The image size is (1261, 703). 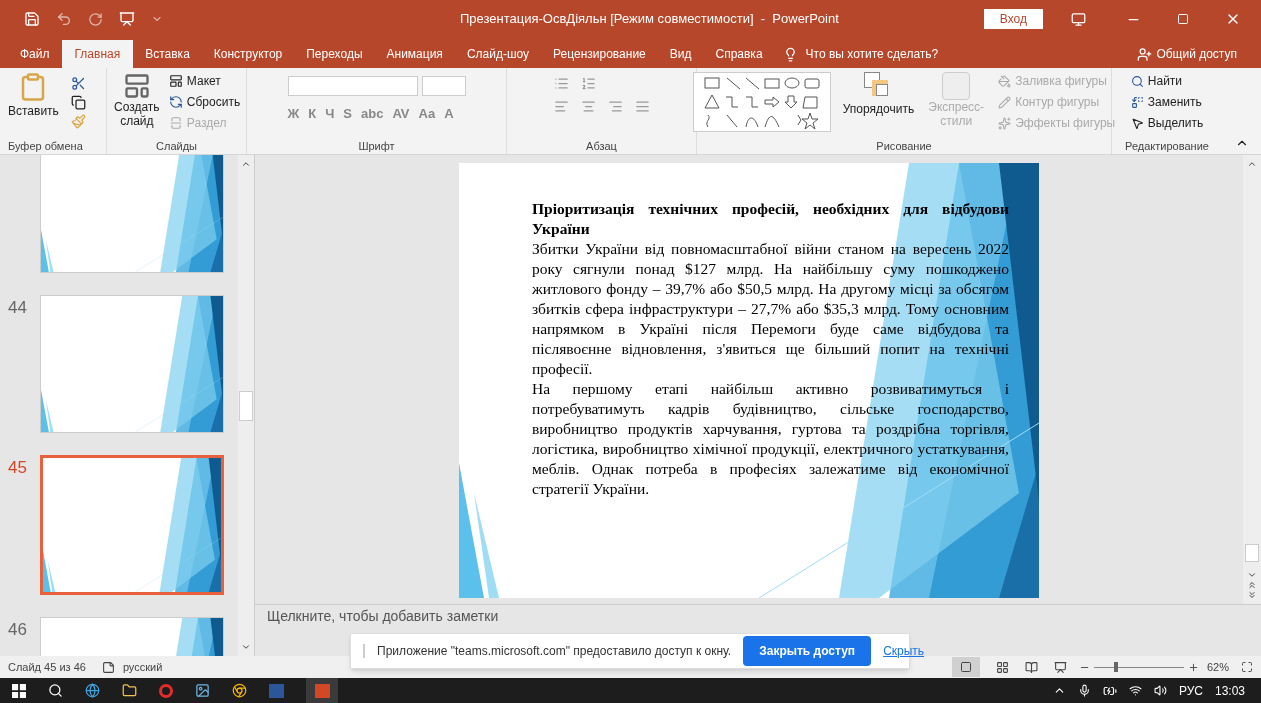 What do you see at coordinates (401, 114) in the screenshot?
I see `font-format-button: AV` at bounding box center [401, 114].